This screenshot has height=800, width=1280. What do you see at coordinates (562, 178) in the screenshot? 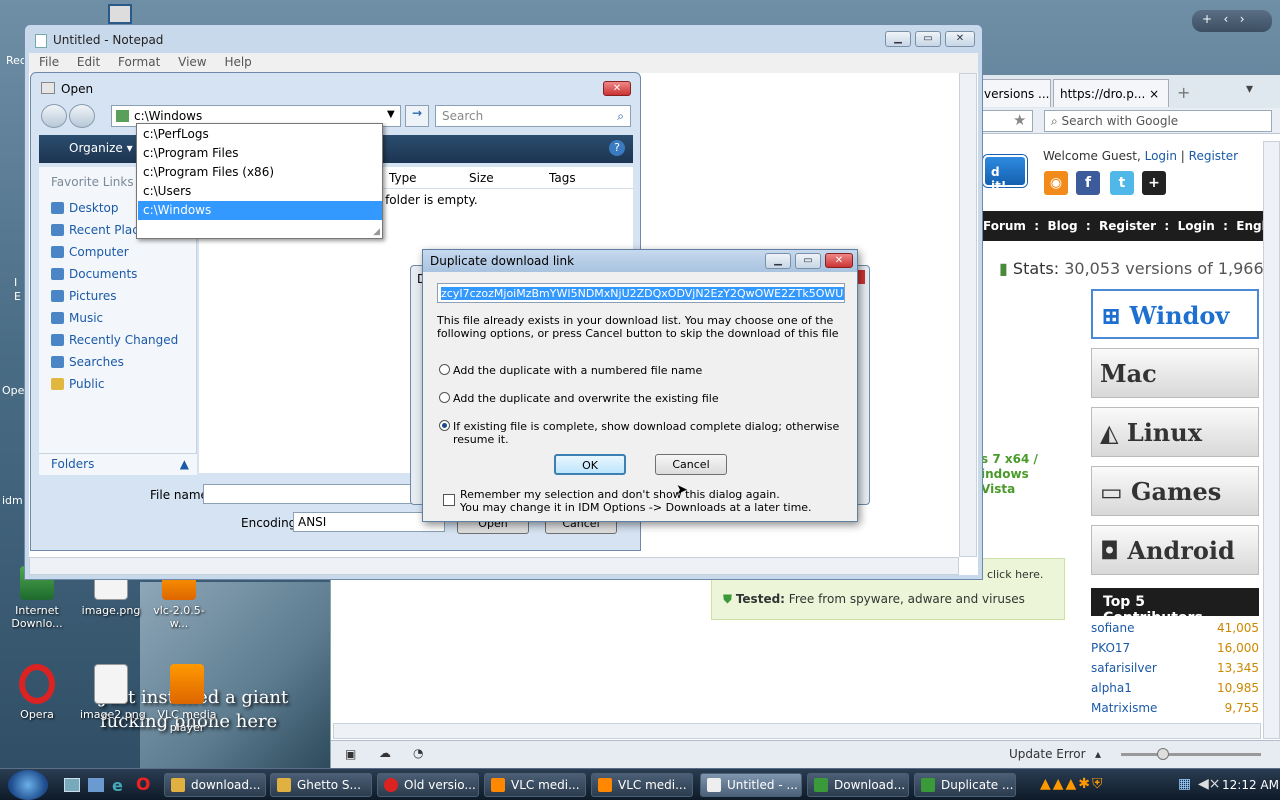
I see `column-tags: Tags` at bounding box center [562, 178].